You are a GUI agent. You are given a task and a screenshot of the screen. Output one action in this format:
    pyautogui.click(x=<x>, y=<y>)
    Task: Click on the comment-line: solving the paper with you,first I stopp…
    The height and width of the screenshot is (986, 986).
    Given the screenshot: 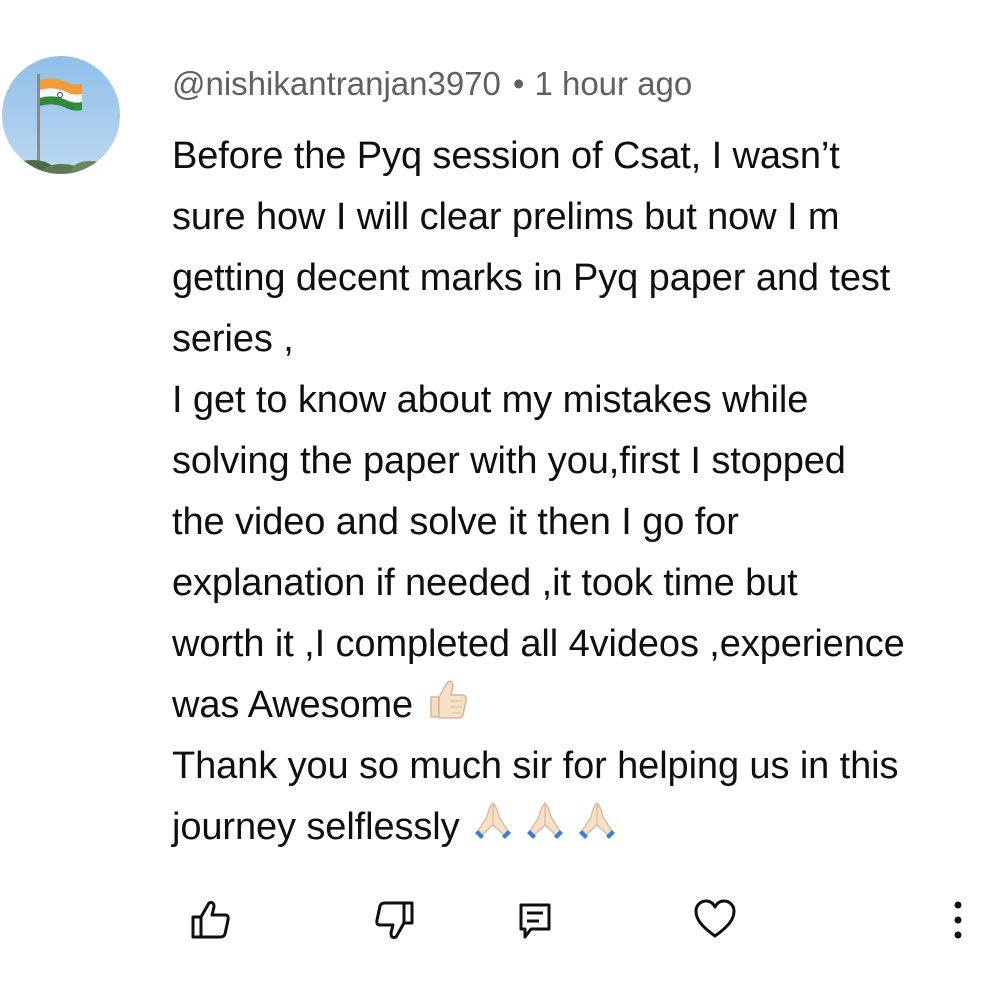 What is the action you would take?
    pyautogui.click(x=509, y=461)
    